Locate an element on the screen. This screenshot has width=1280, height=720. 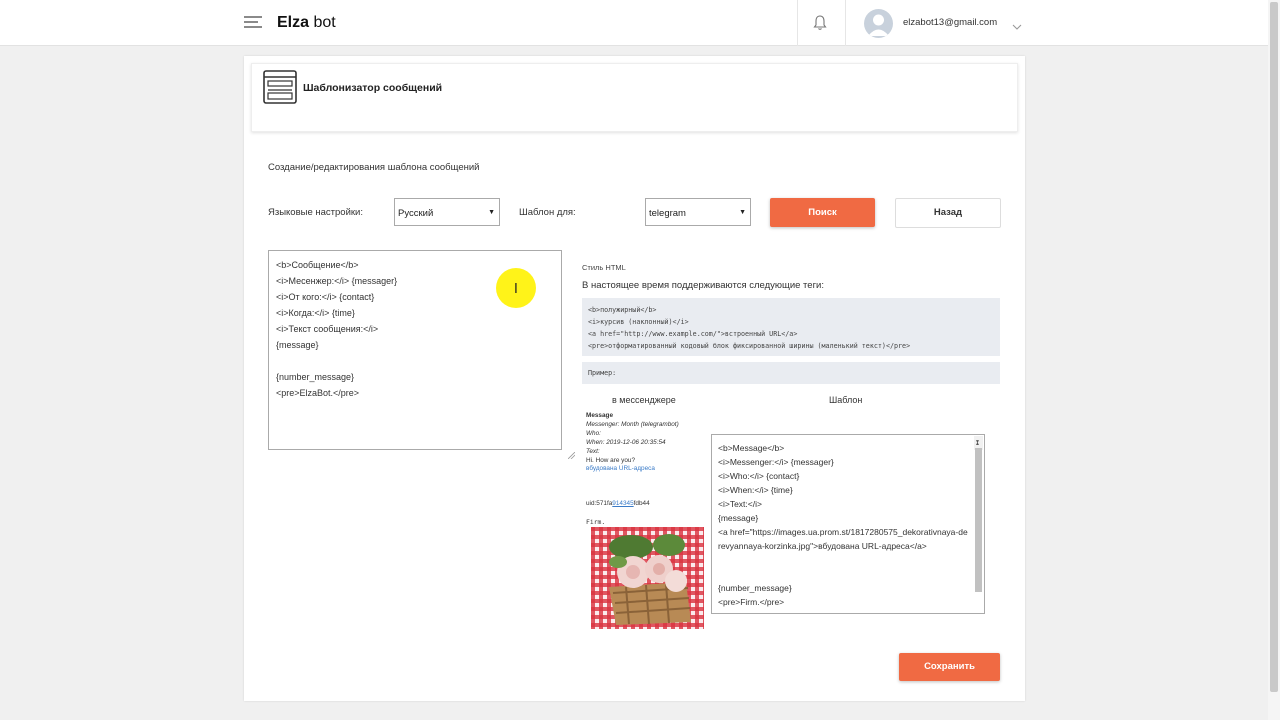
template-line: {number_message} is located at coordinates (755, 588).